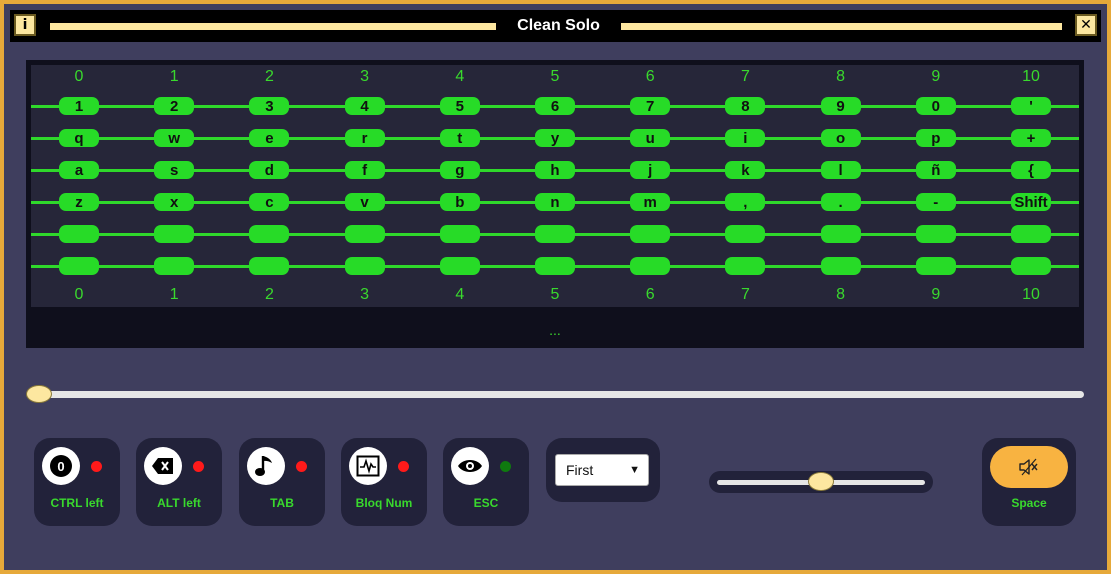  I want to click on fret-number-bottom: 0, so click(79, 294).